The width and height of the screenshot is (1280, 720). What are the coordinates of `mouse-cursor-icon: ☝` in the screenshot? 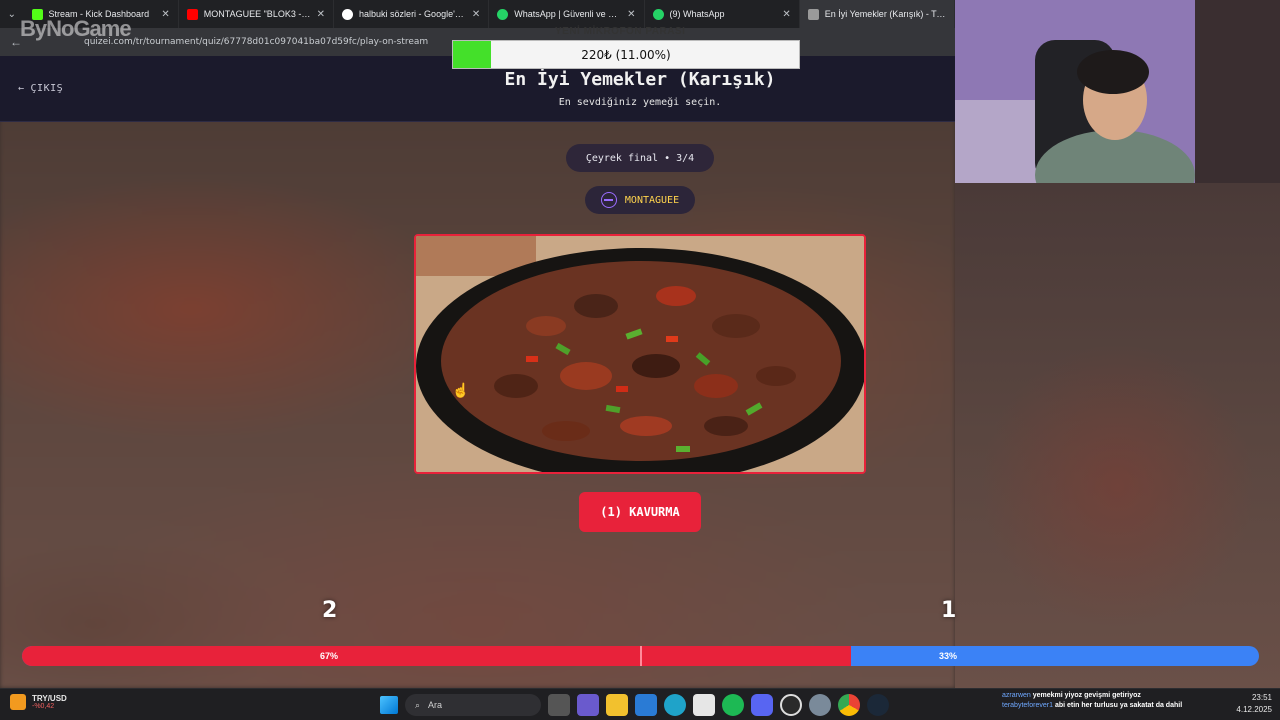 It's located at (461, 390).